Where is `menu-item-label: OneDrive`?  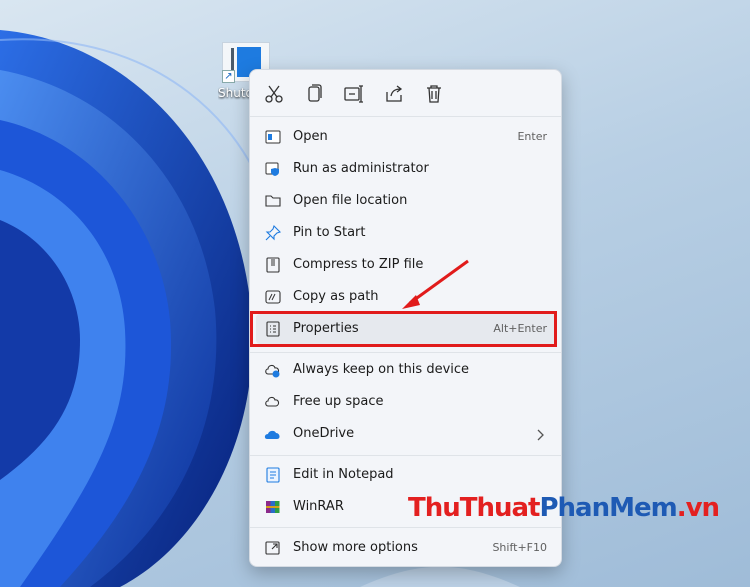 menu-item-label: OneDrive is located at coordinates (324, 433).